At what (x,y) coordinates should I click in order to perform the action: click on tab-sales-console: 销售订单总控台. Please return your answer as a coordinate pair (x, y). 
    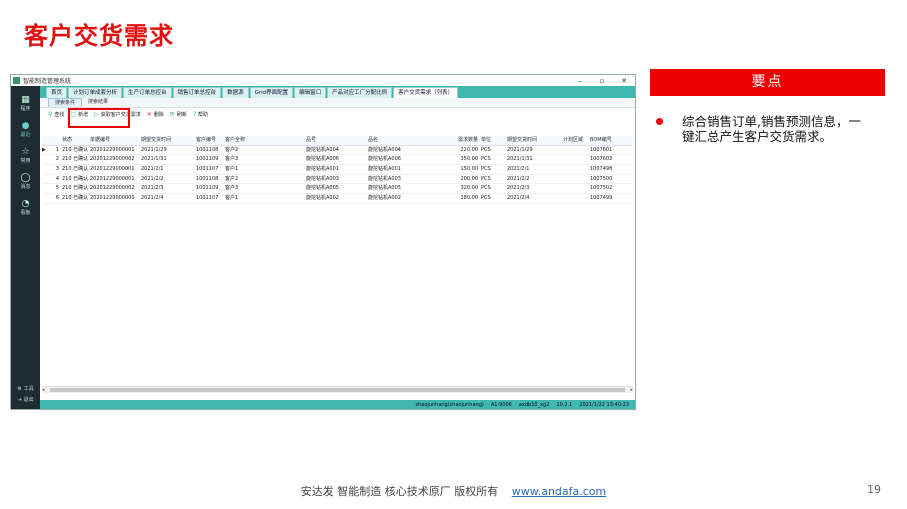
    Looking at the image, I should click on (197, 92).